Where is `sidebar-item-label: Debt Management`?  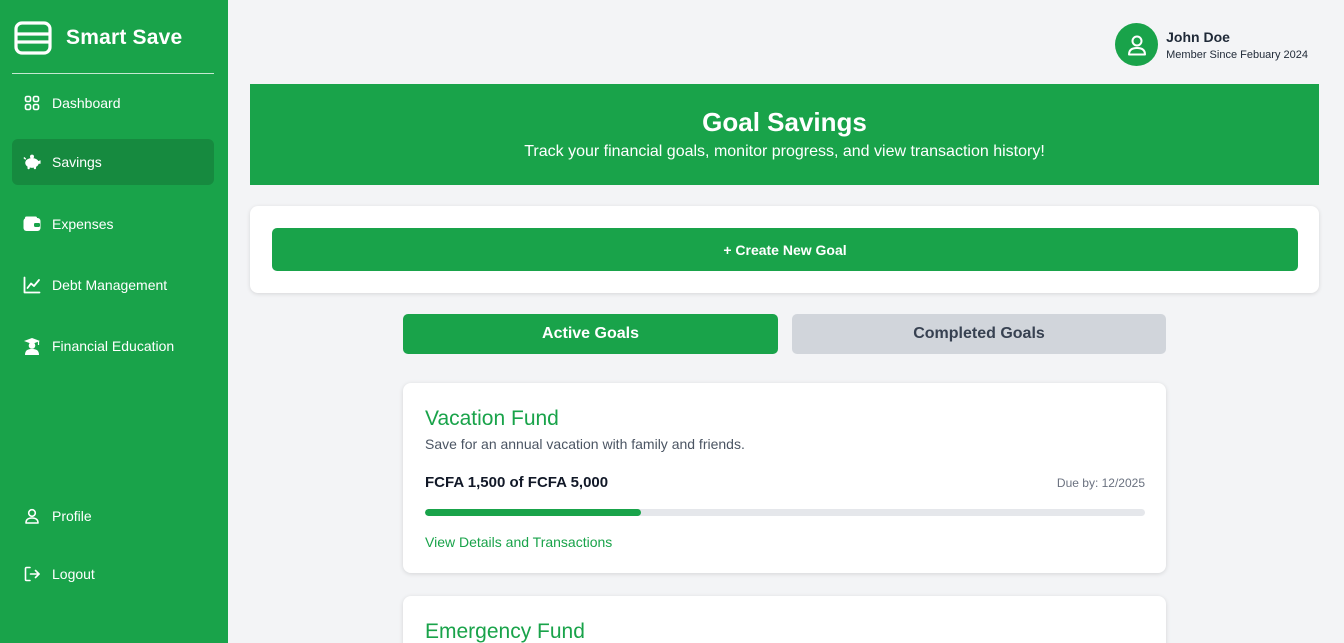
sidebar-item-label: Debt Management is located at coordinates (110, 285).